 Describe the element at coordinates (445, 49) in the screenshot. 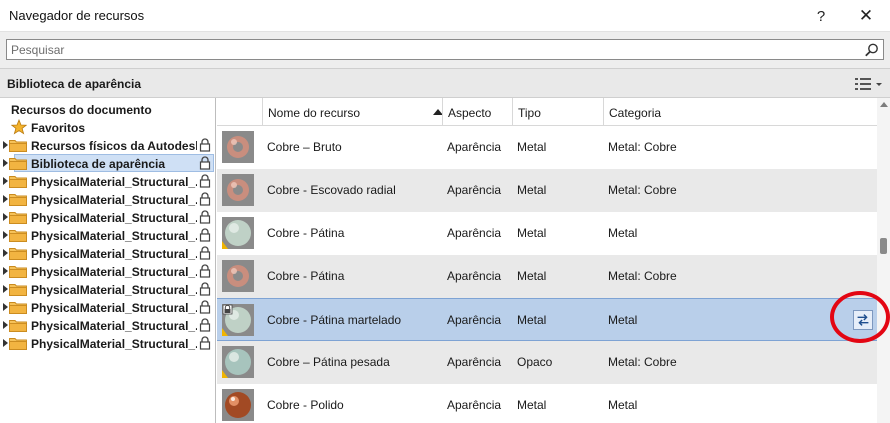

I see `search-input` at that location.